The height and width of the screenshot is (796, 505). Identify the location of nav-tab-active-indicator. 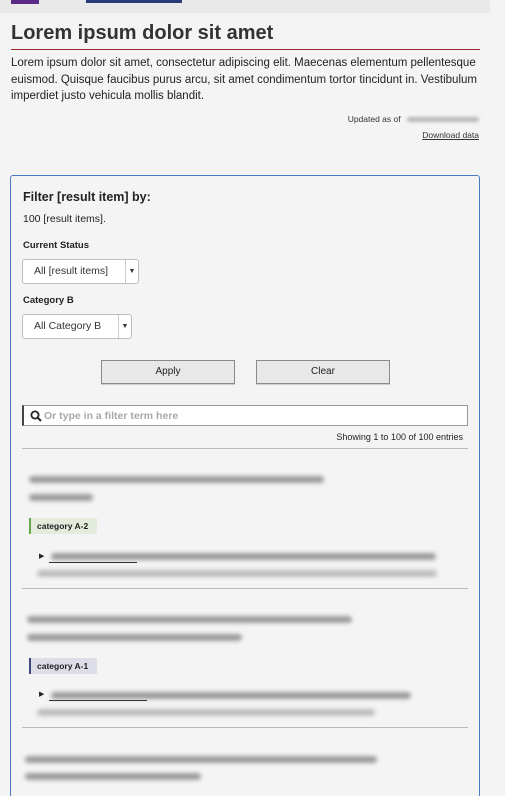
(25, 2).